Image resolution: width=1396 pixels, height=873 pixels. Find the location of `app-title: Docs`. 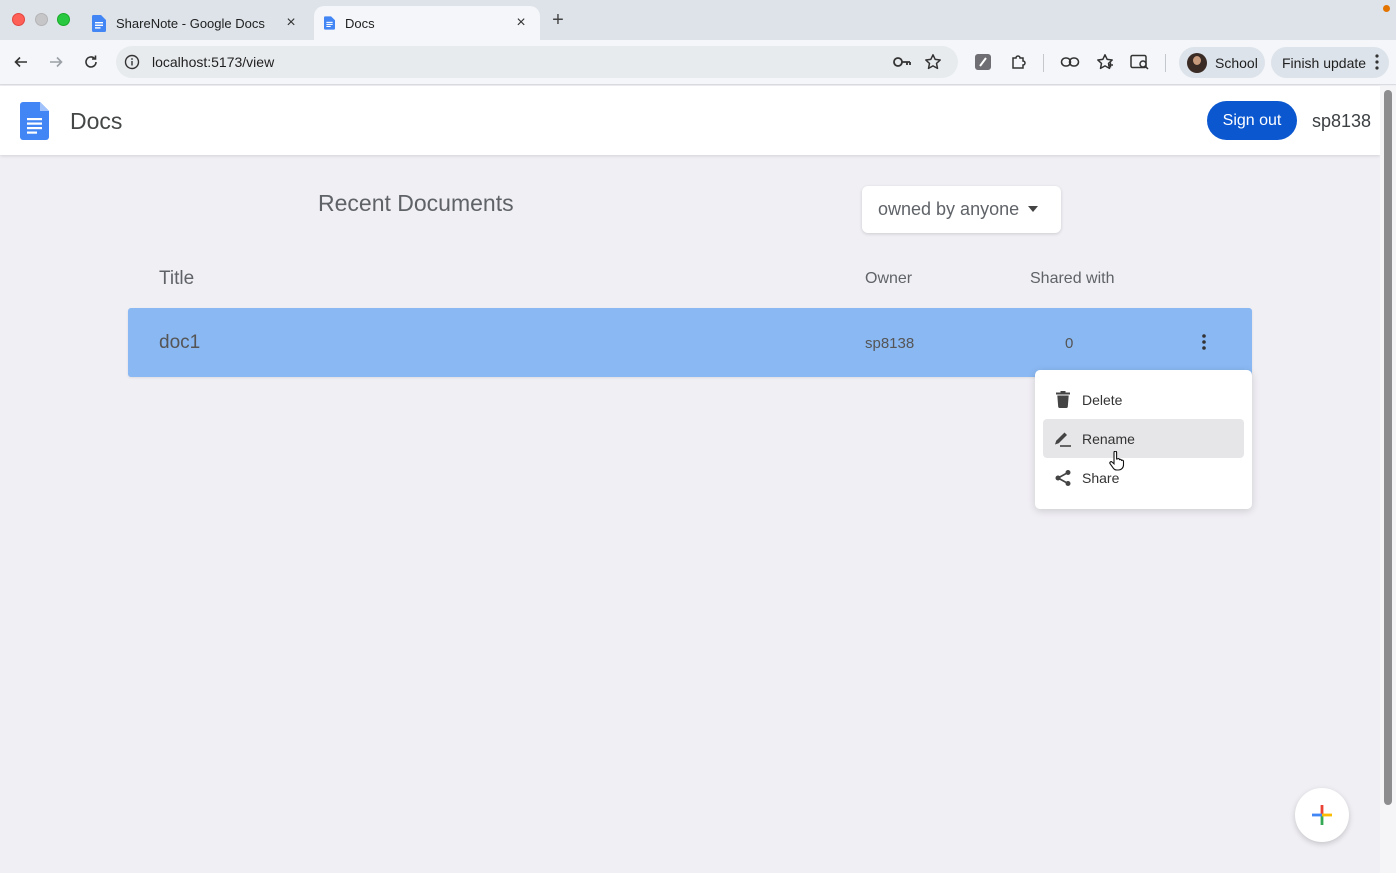

app-title: Docs is located at coordinates (96, 121).